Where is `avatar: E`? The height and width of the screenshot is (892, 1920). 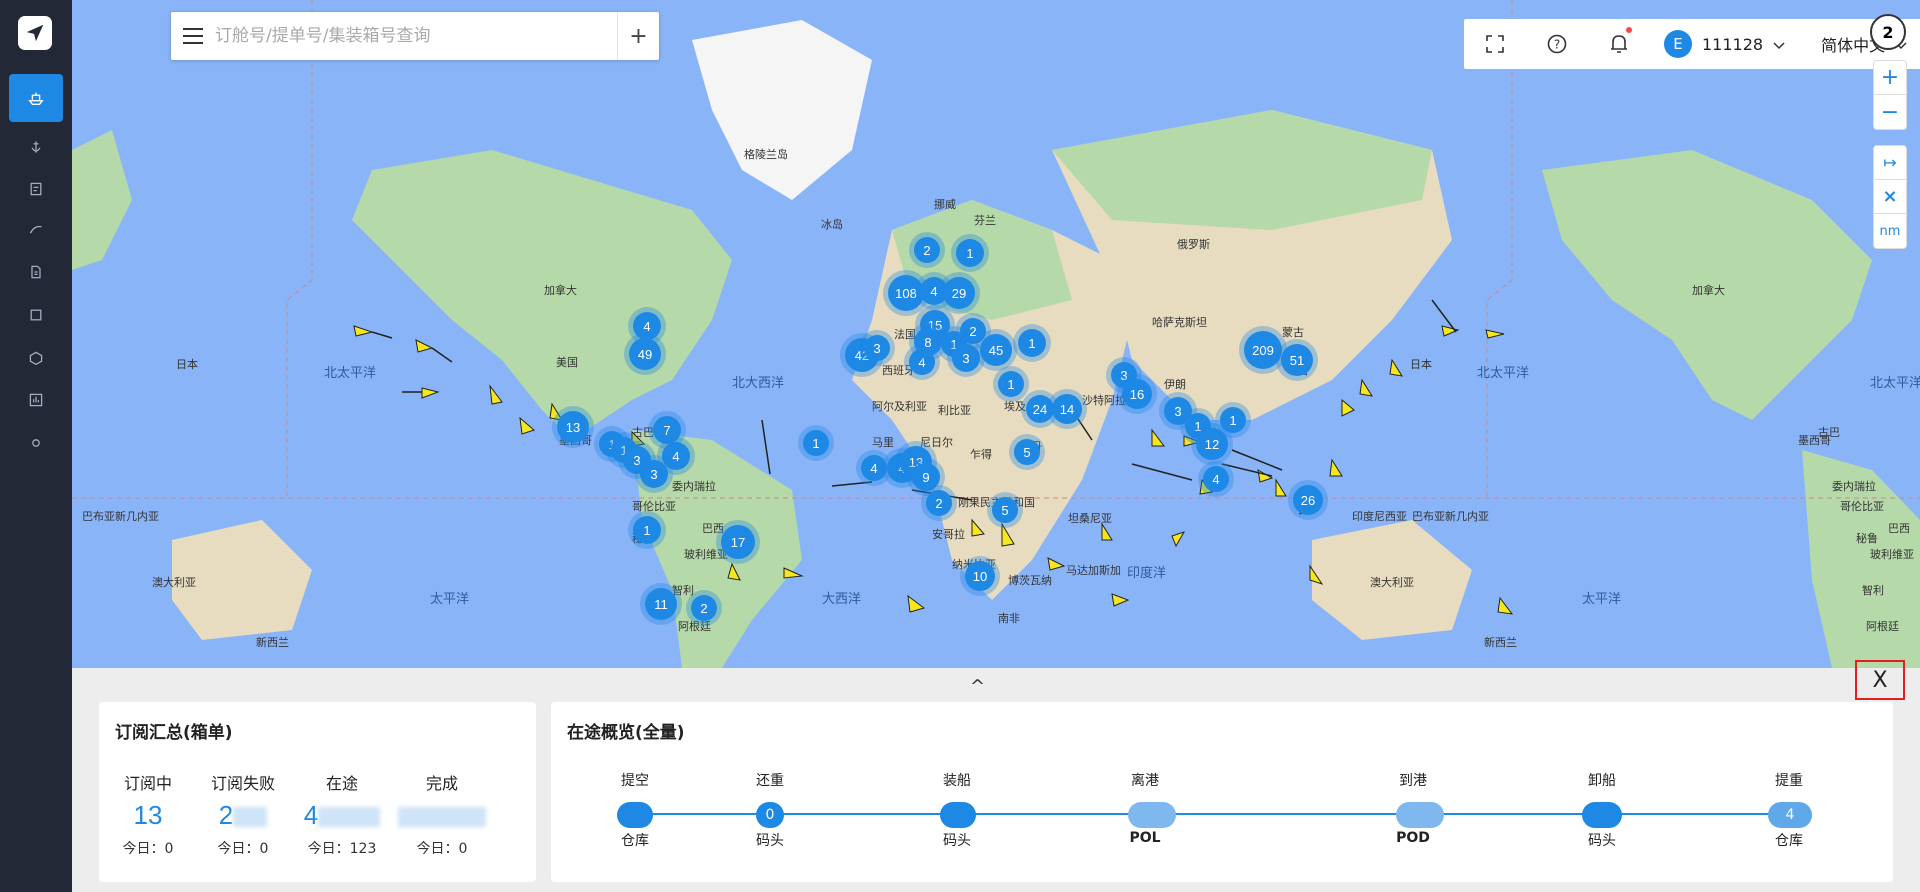 avatar: E is located at coordinates (1678, 44).